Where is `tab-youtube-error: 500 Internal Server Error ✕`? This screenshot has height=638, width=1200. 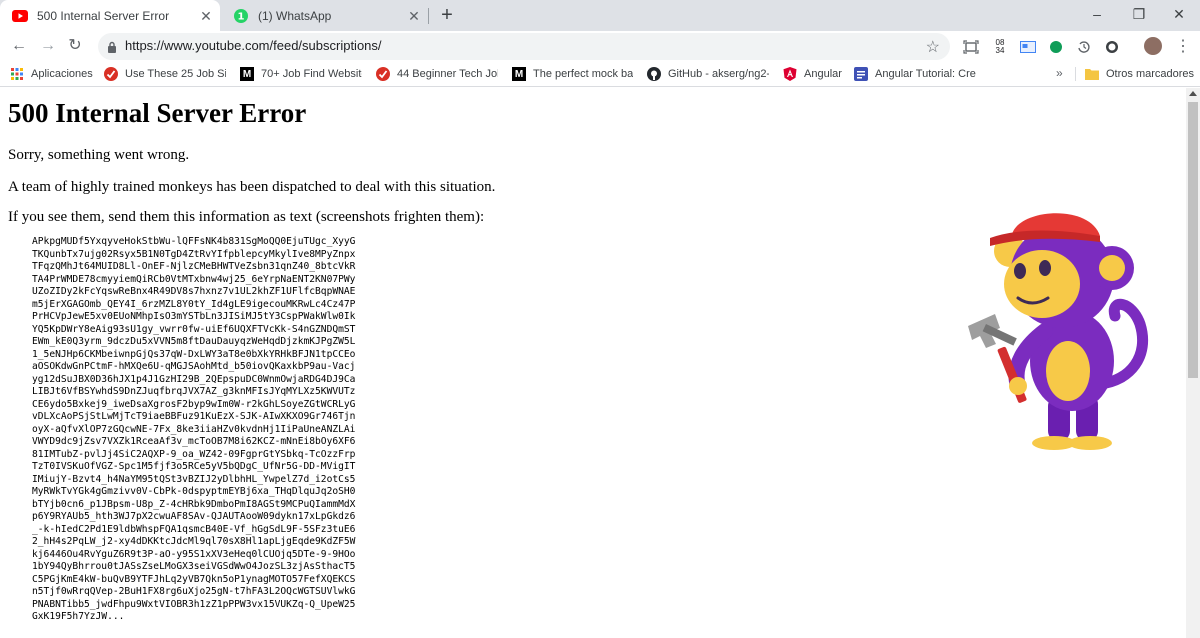
tab-youtube-error: 500 Internal Server Error ✕ is located at coordinates (110, 15).